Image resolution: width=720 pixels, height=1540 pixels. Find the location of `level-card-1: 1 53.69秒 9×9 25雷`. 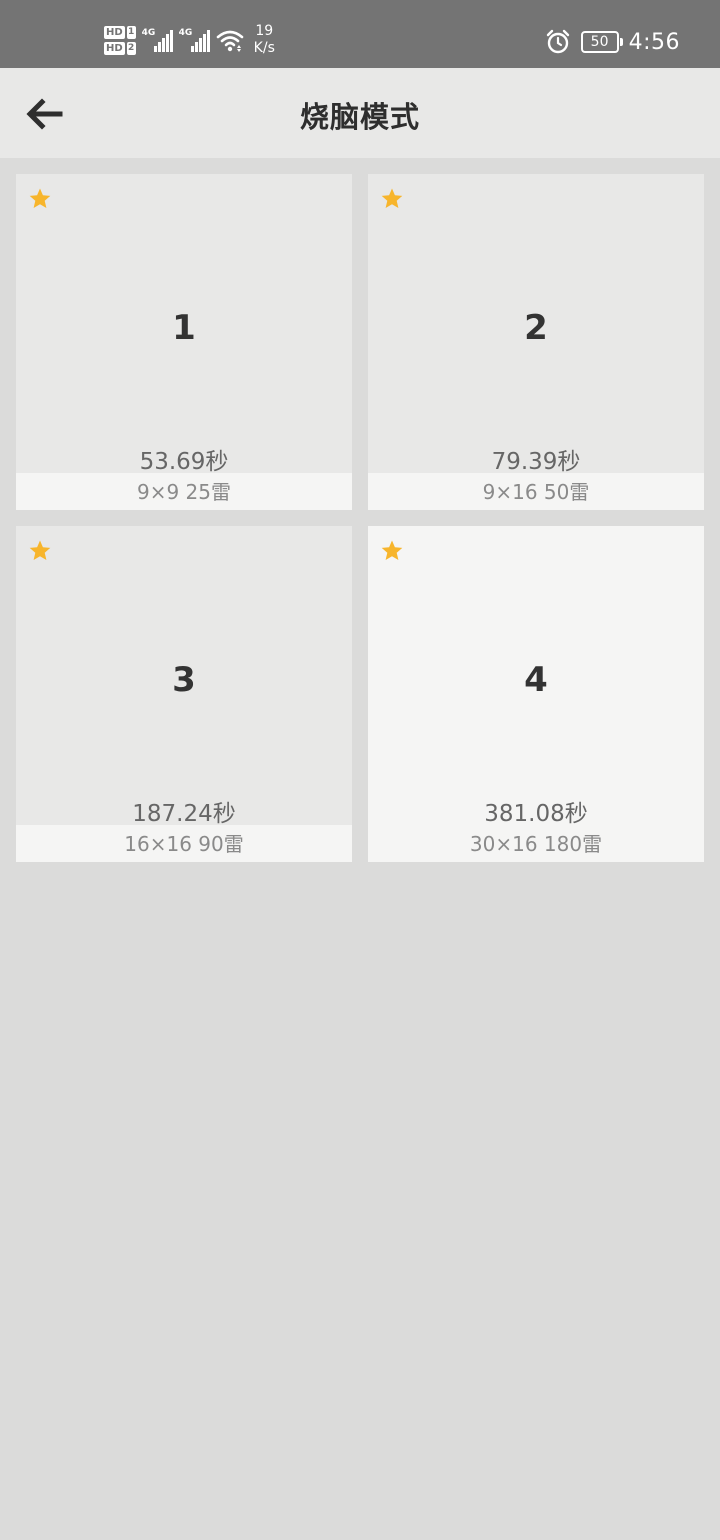

level-card-1: 1 53.69秒 9×9 25雷 is located at coordinates (184, 342).